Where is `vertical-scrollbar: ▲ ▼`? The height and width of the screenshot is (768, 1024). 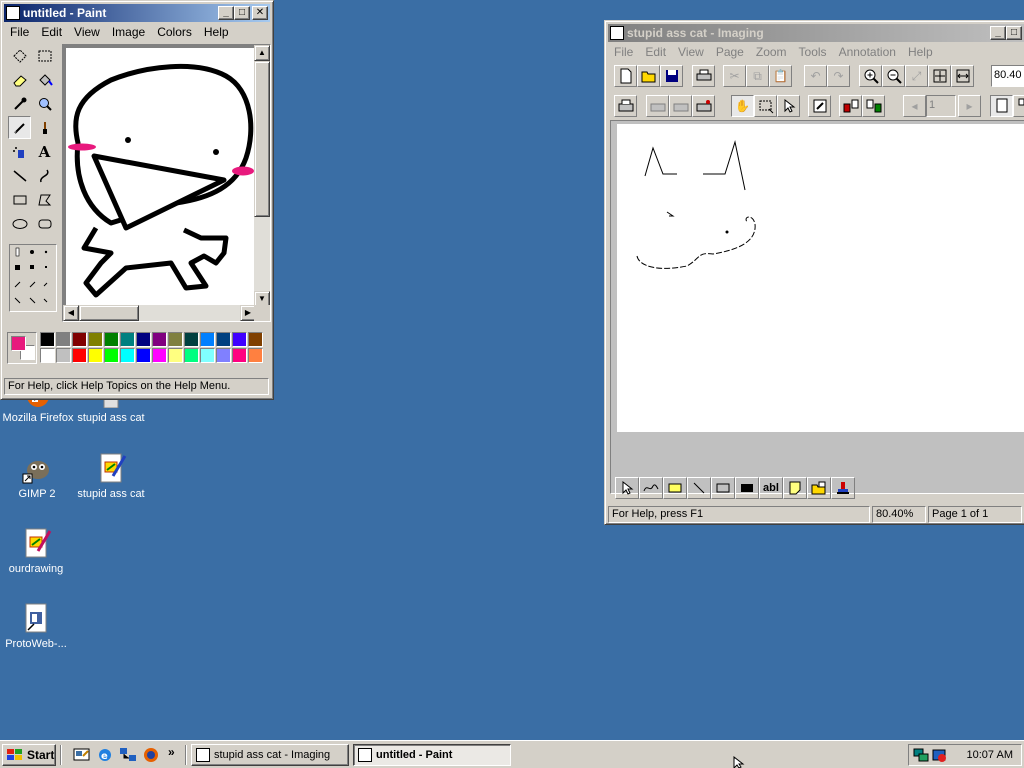 vertical-scrollbar: ▲ ▼ is located at coordinates (262, 176).